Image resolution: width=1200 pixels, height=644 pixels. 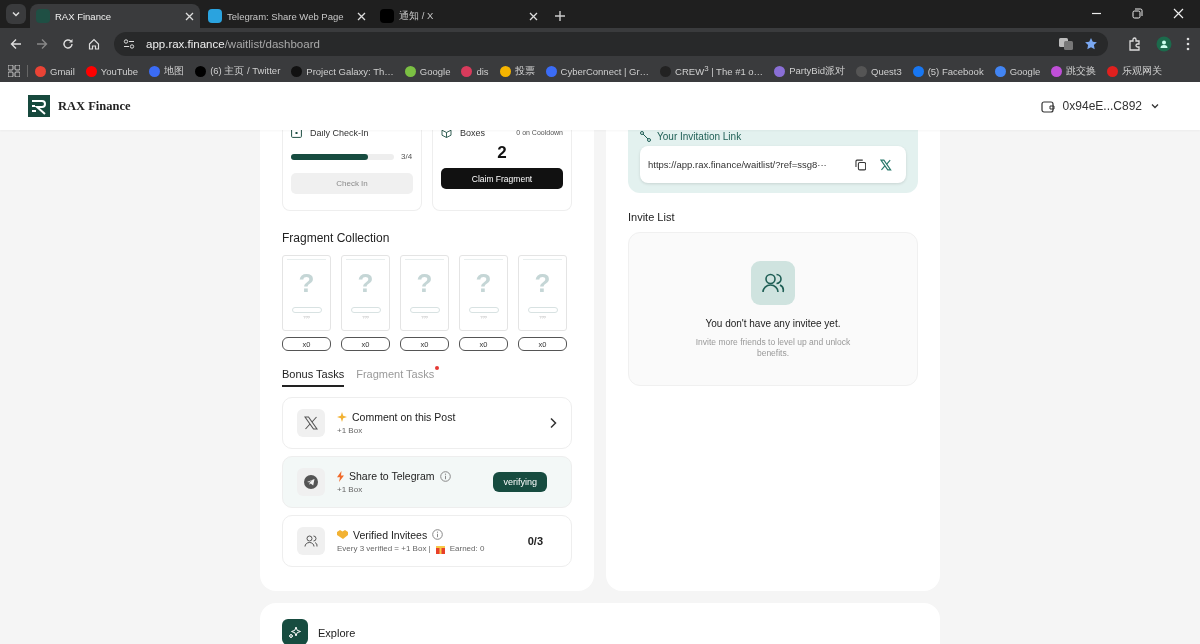 What do you see at coordinates (611, 44) in the screenshot?
I see `address-bar: app.rax.finance/waitlist/dashboard` at bounding box center [611, 44].